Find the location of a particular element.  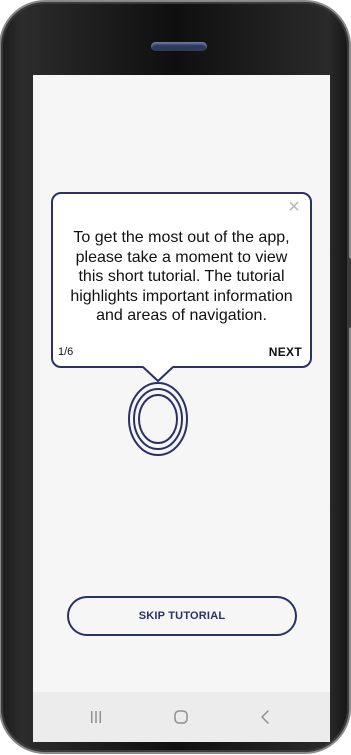

earpiece-speaker is located at coordinates (179, 46).